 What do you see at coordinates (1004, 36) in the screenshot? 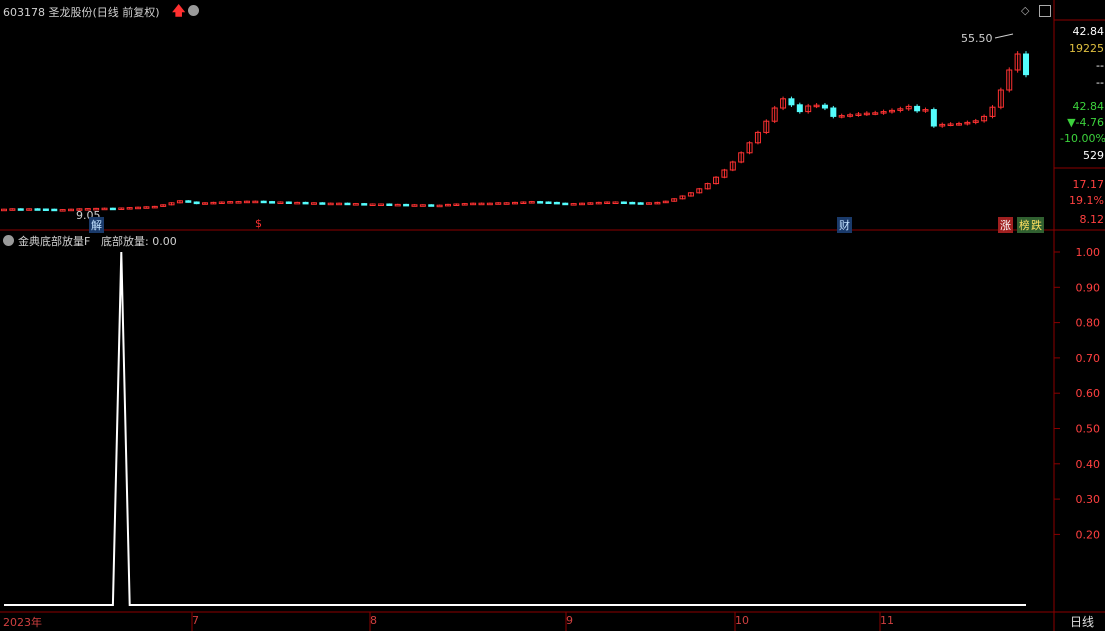
I see `high-price-leader` at bounding box center [1004, 36].